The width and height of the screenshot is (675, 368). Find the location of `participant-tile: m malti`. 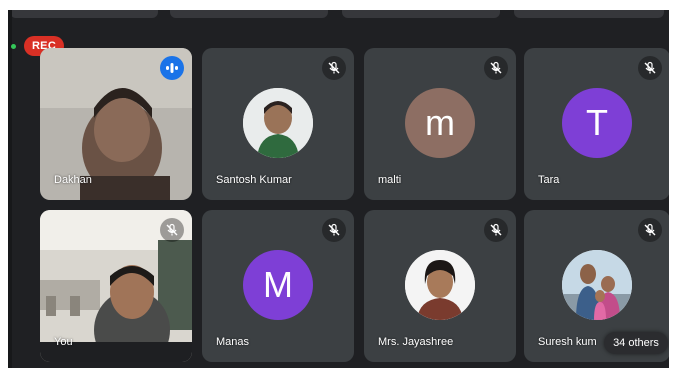

participant-tile: m malti is located at coordinates (440, 124).